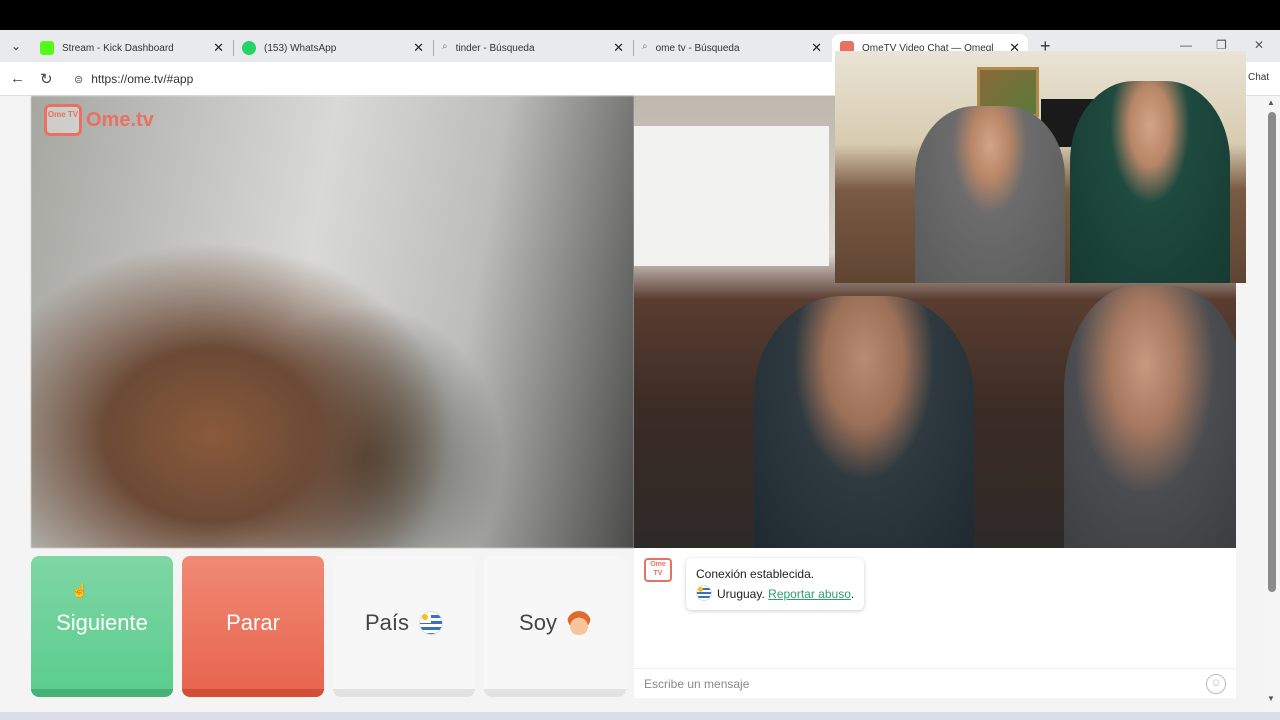 This screenshot has width=1280, height=720. I want to click on tab-label: Stream - Kick Dashboard, so click(118, 48).